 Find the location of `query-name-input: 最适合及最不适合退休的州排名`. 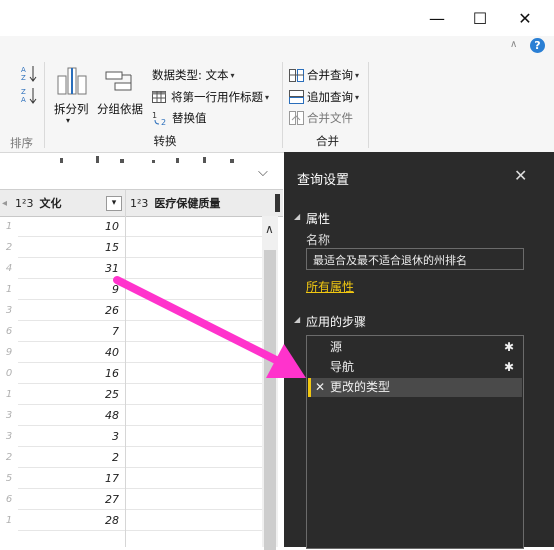

query-name-input: 最适合及最不适合退休的州排名 is located at coordinates (415, 259).